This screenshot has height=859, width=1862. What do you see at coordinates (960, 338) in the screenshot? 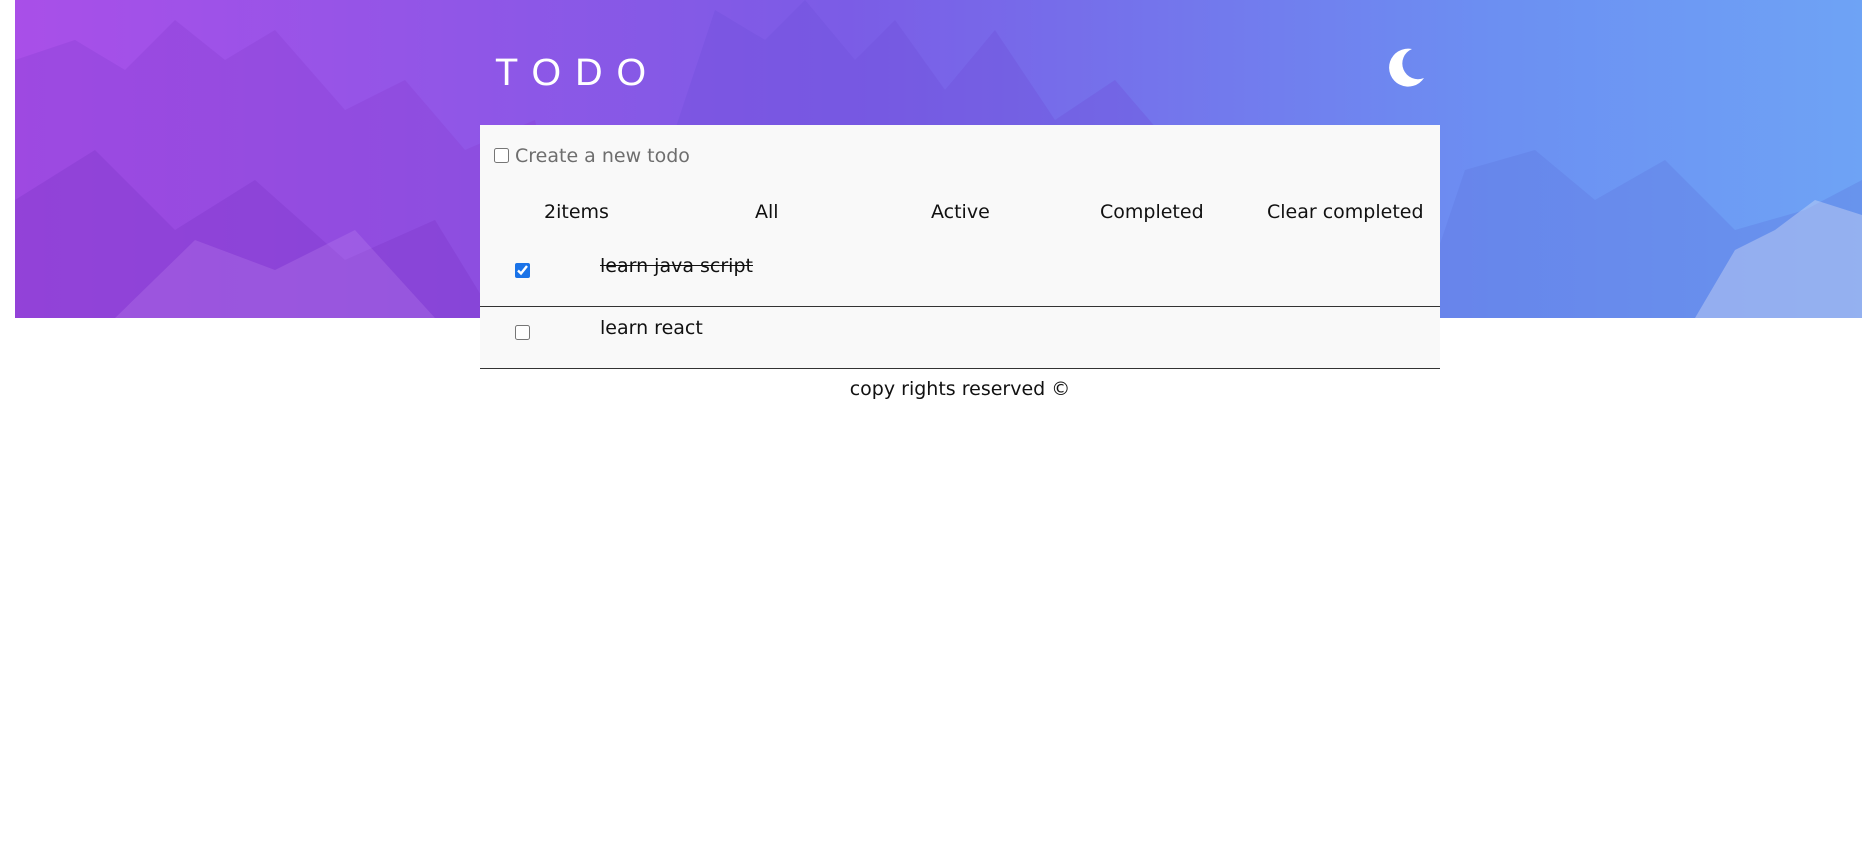
I see `todo-item: learn react` at bounding box center [960, 338].